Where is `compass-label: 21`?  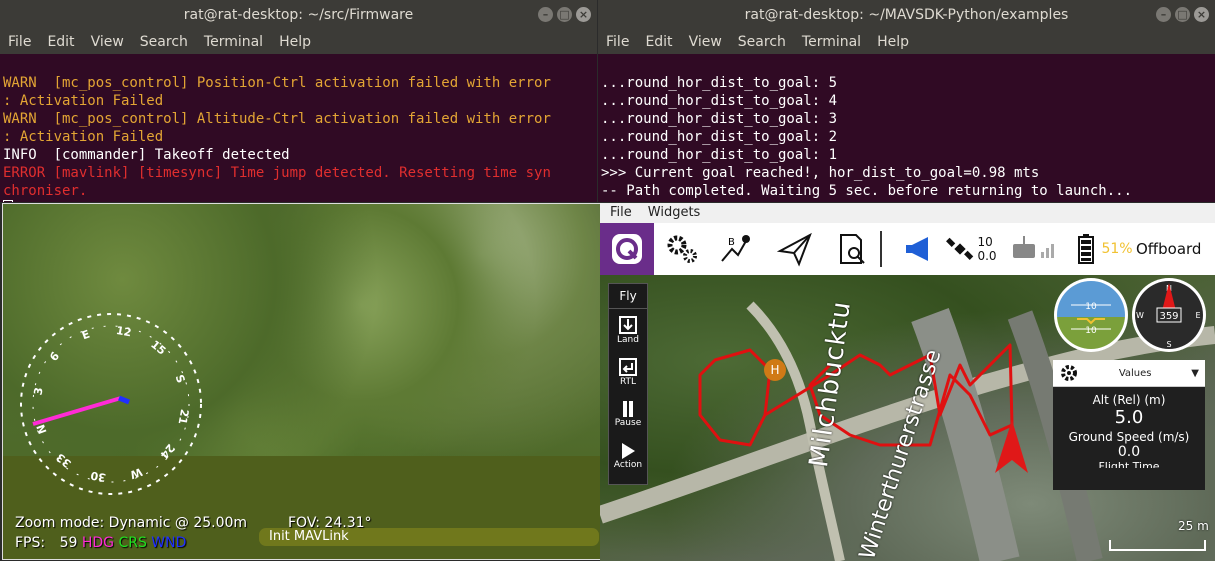 compass-label: 21 is located at coordinates (183, 416).